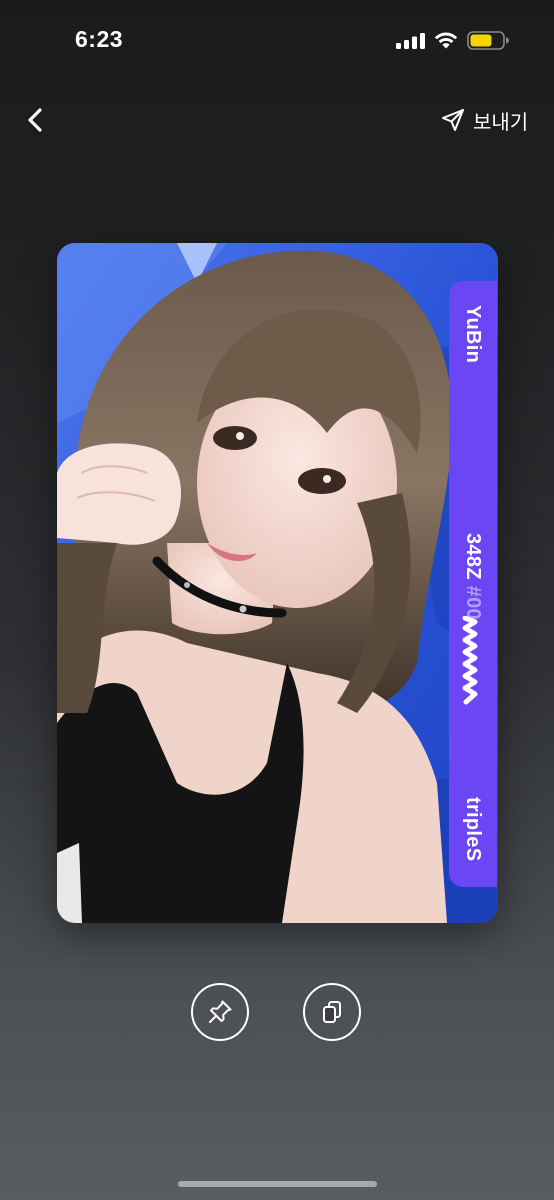 The width and height of the screenshot is (554, 1200). I want to click on copy-button, so click(332, 1012).